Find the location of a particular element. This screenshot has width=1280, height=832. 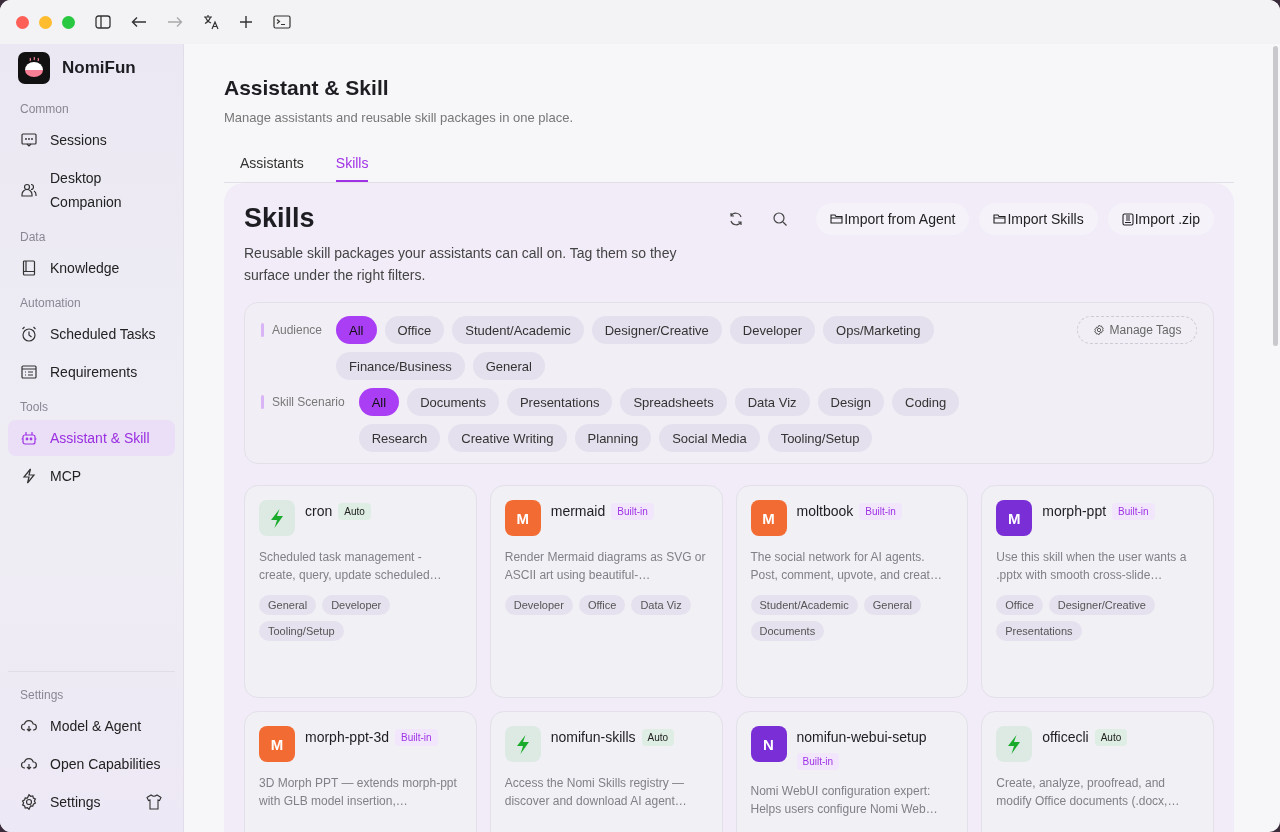

import-button: Import Skills is located at coordinates (1038, 219).